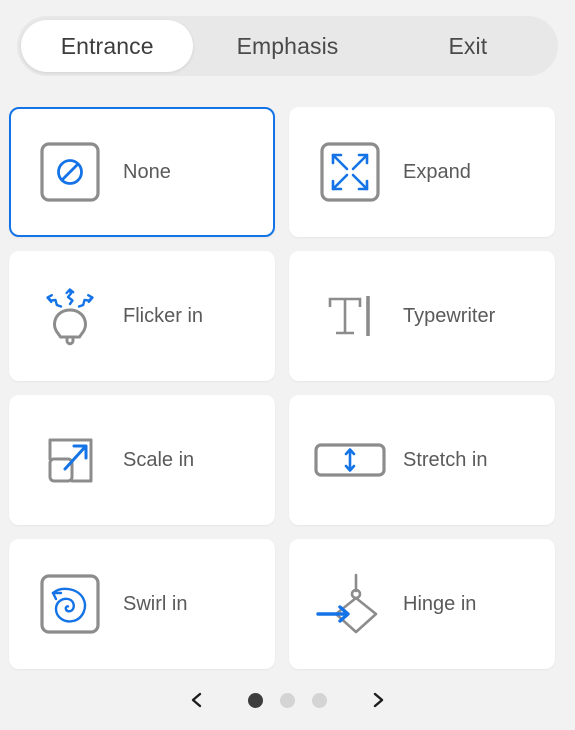 The image size is (575, 730). I want to click on effect-card-flicker-in: Flicker in, so click(142, 316).